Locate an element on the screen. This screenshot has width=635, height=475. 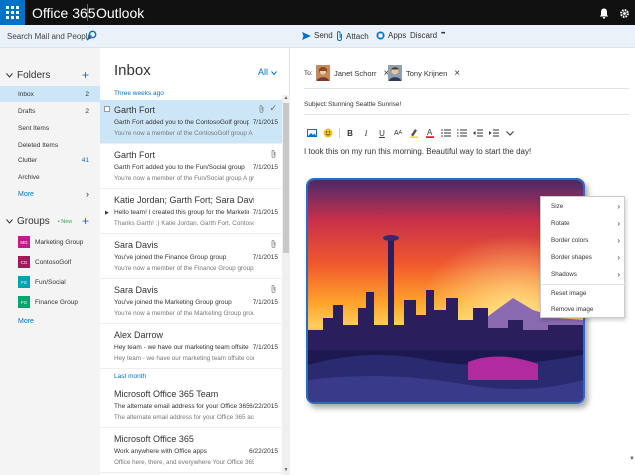
gear-icon is located at coordinates (624, 13).